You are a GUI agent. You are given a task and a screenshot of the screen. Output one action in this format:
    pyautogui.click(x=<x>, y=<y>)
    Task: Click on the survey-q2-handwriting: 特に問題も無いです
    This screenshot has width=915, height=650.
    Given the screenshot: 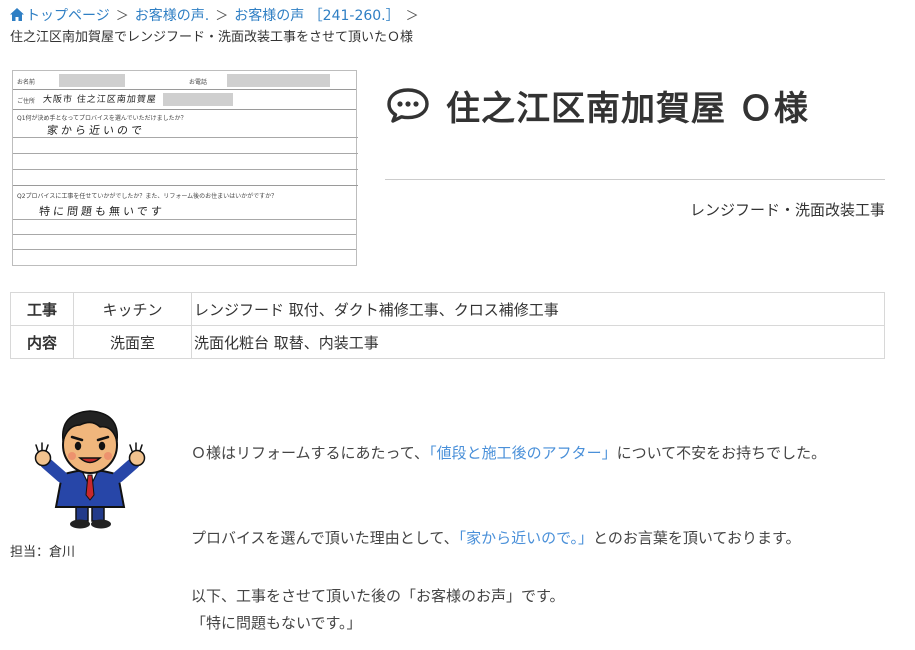 What is the action you would take?
    pyautogui.click(x=102, y=211)
    